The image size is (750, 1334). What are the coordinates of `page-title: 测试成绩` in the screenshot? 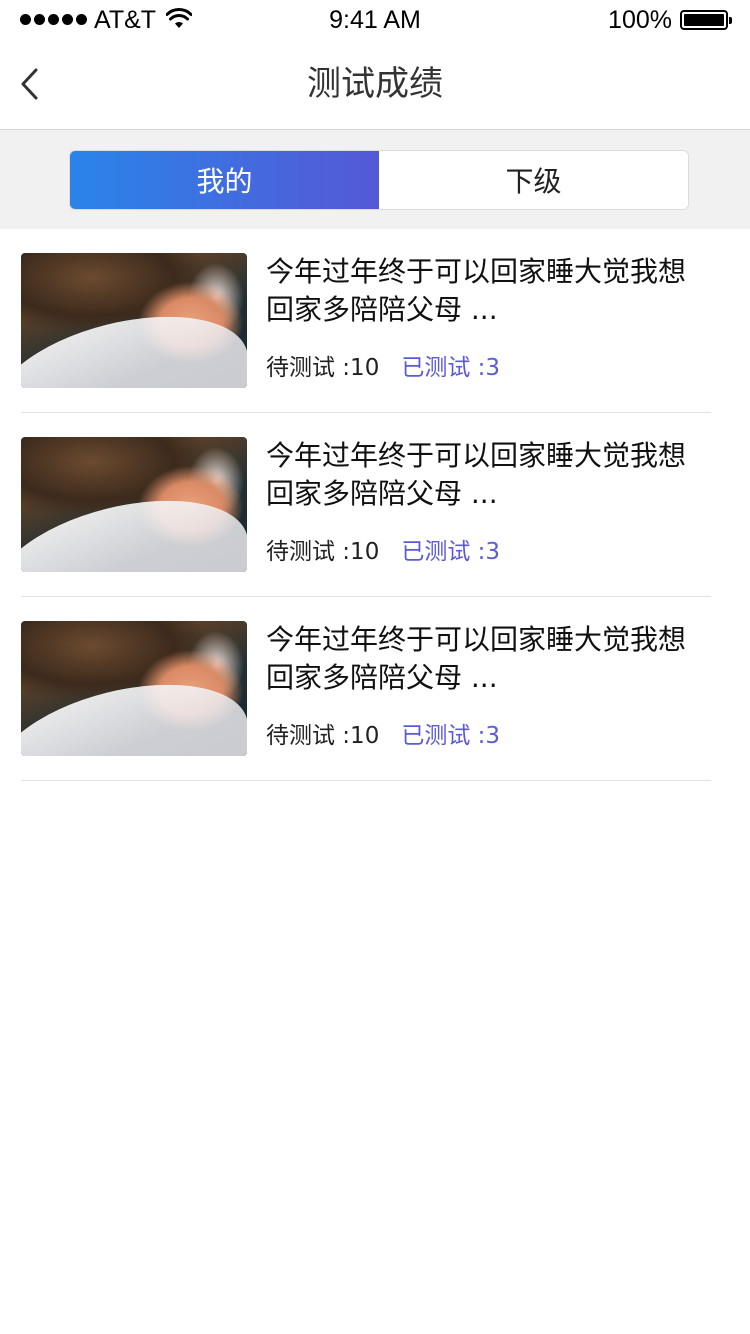 It's located at (375, 84).